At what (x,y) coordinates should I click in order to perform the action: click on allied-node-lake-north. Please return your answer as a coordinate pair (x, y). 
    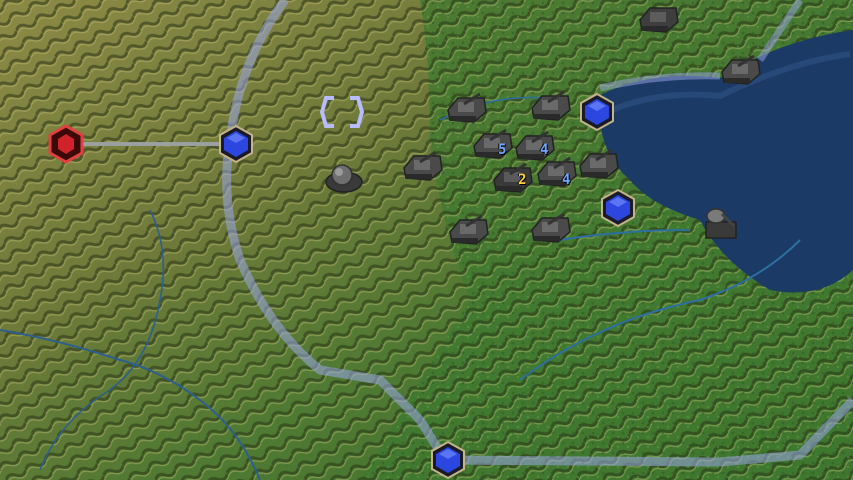
    Looking at the image, I should click on (597, 112).